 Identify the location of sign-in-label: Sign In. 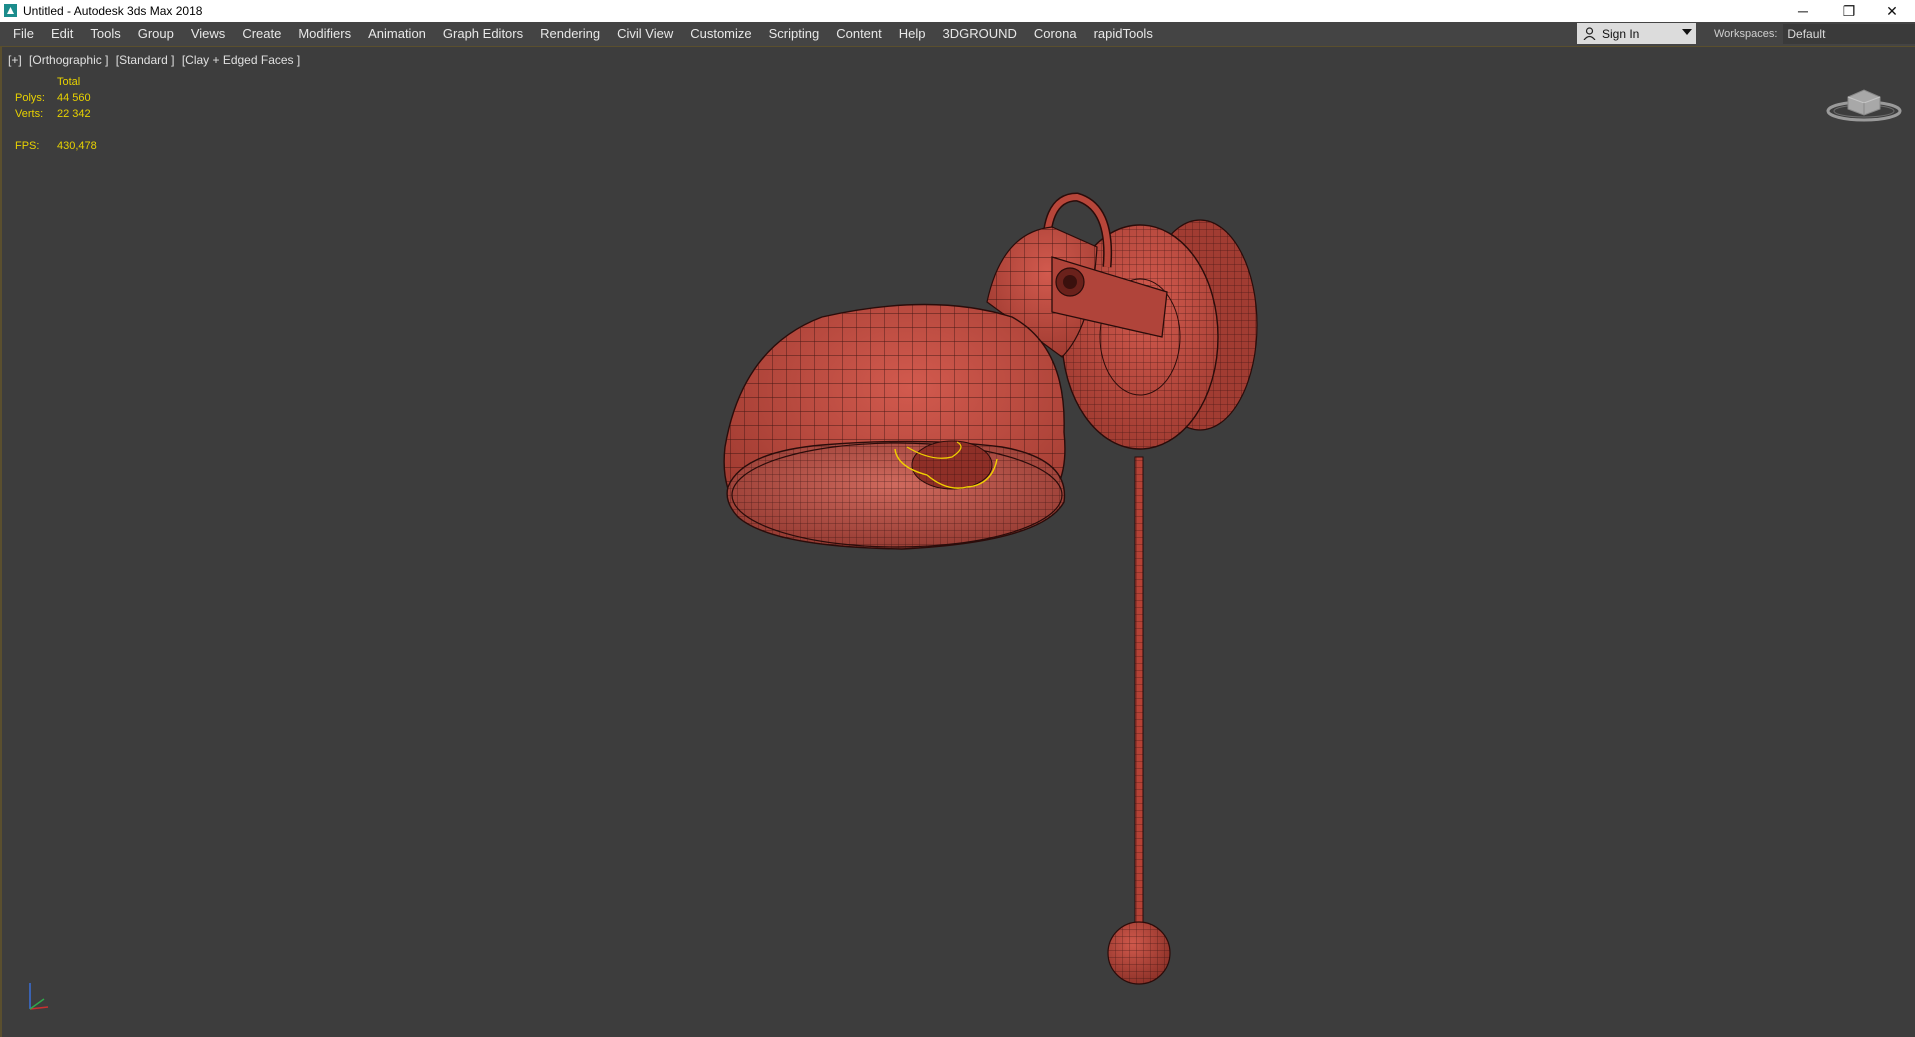
(1621, 33).